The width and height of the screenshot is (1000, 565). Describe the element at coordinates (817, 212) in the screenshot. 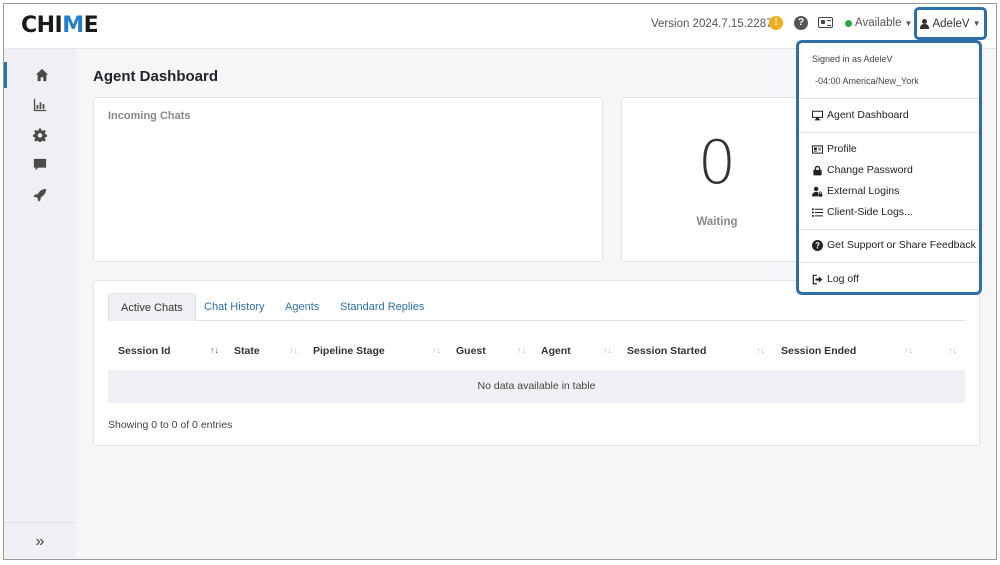

I see `list-icon` at that location.